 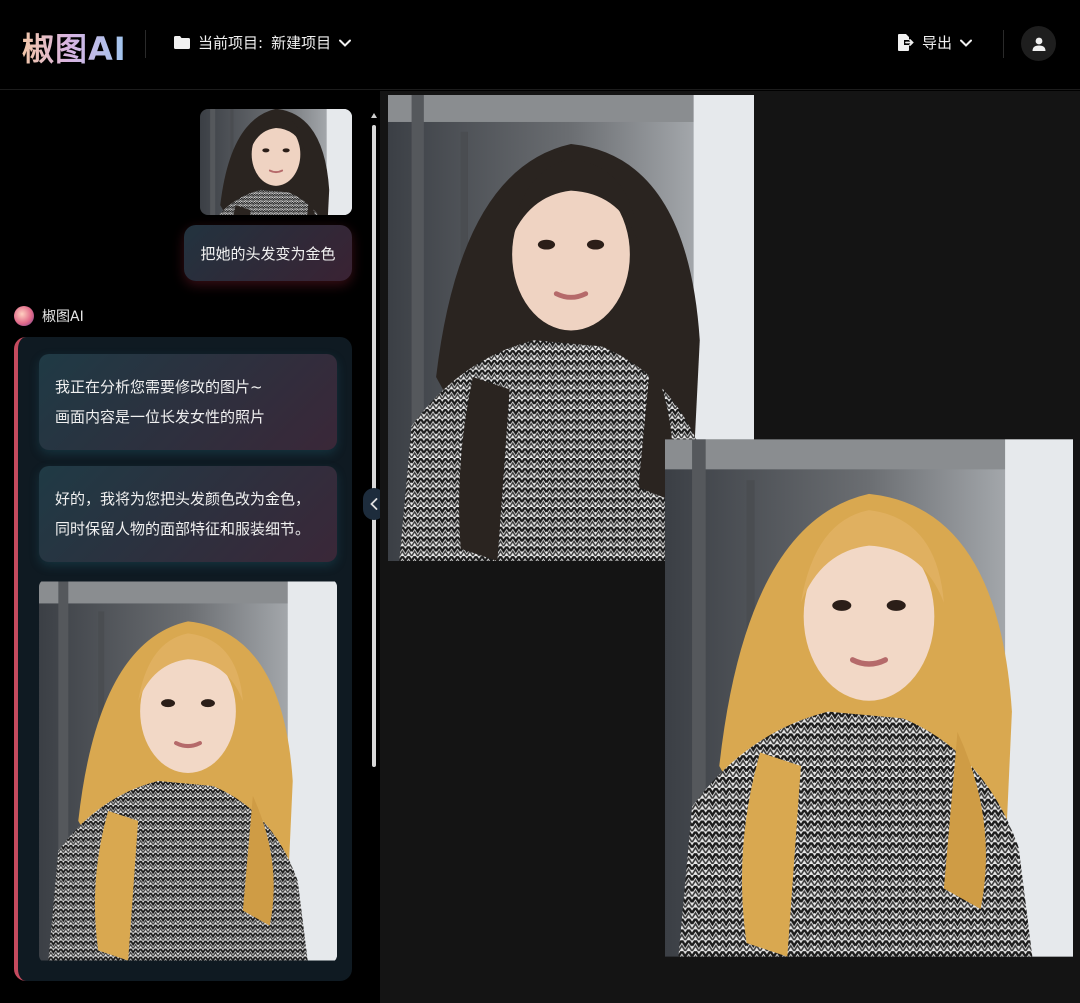 What do you see at coordinates (188, 402) in the screenshot?
I see `ai-message-bubble: 我正在分析您需要修改的图片~ 画面内容是一位长发女性的照片` at bounding box center [188, 402].